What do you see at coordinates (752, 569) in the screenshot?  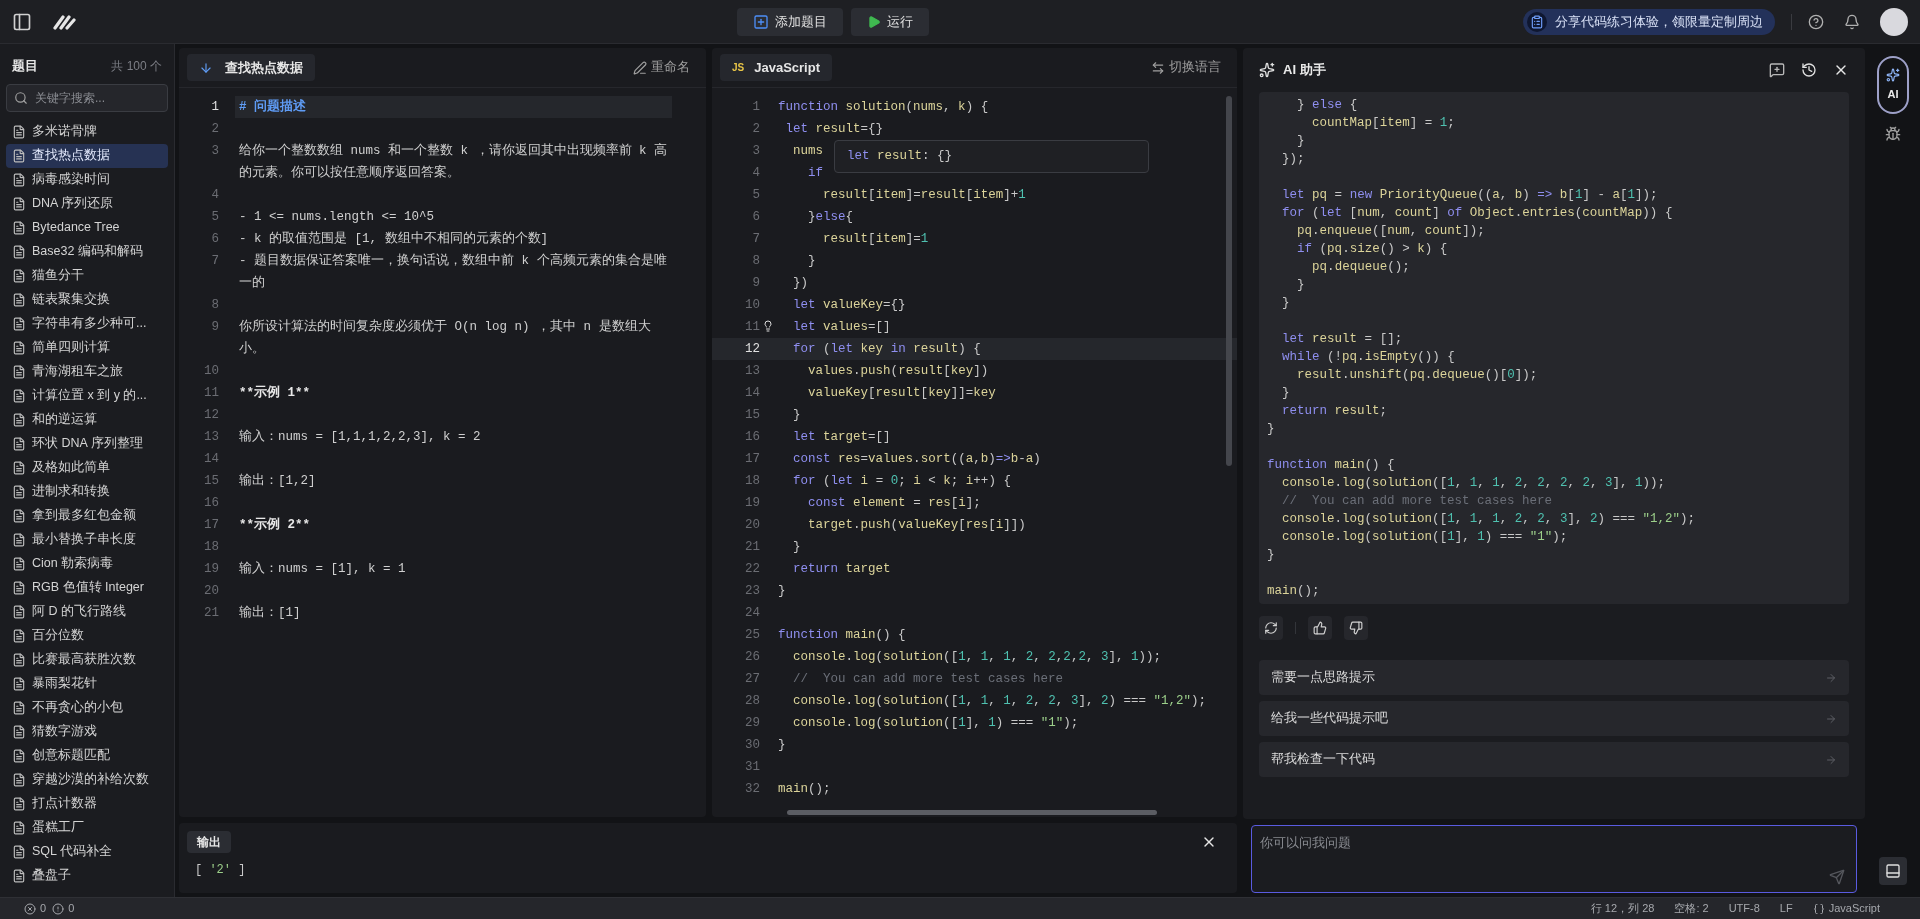 I see `line-number: 22` at bounding box center [752, 569].